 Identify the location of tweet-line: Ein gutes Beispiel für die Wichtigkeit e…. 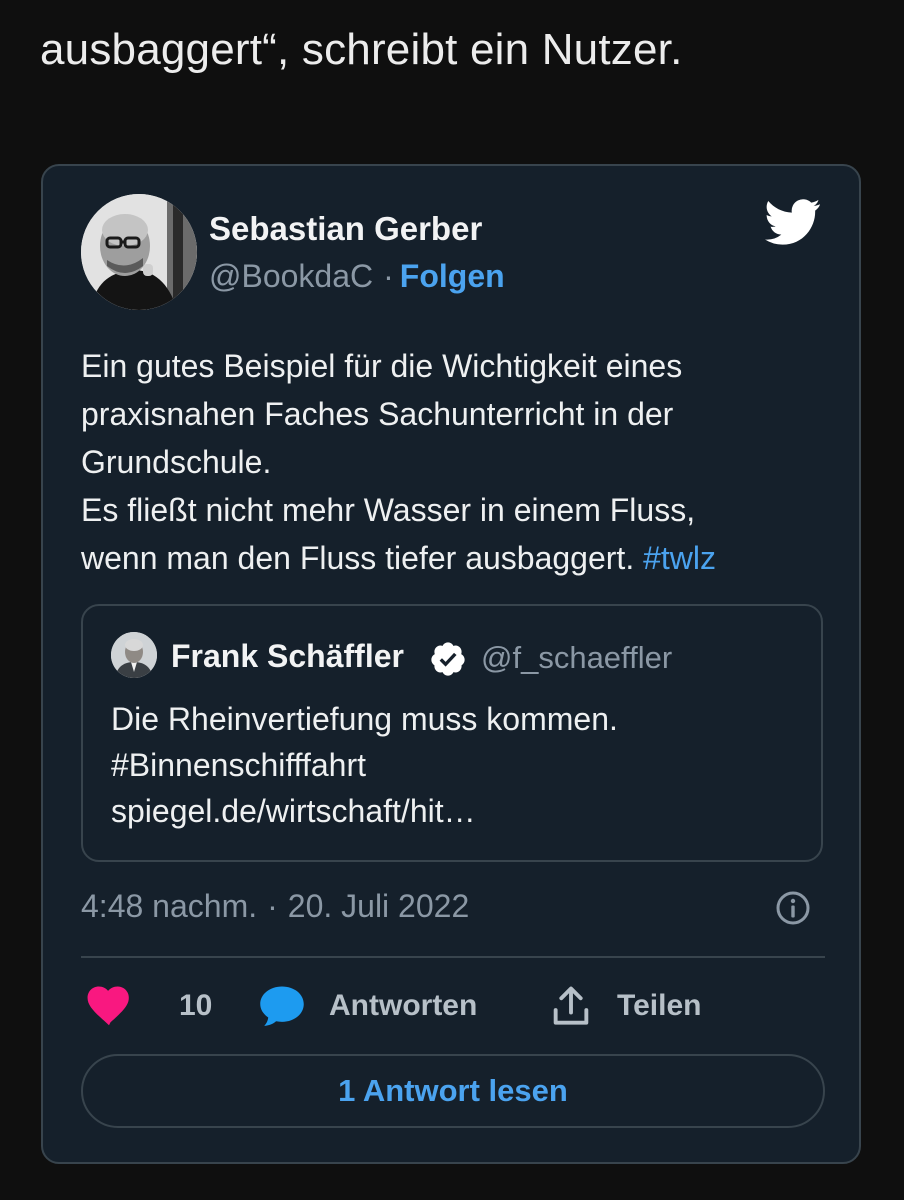
(382, 366).